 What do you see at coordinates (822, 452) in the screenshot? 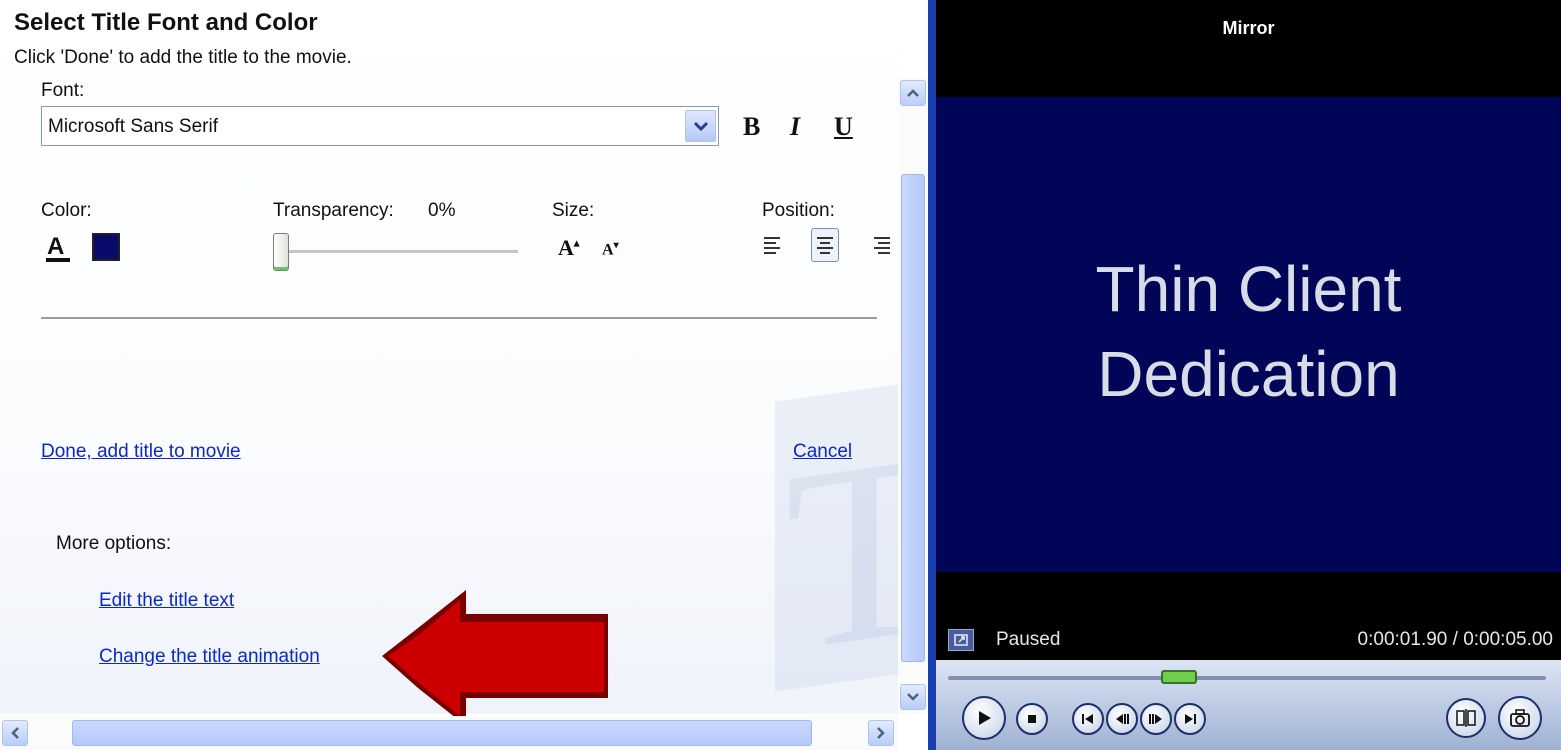
I see `cancel-link: Cancel` at bounding box center [822, 452].